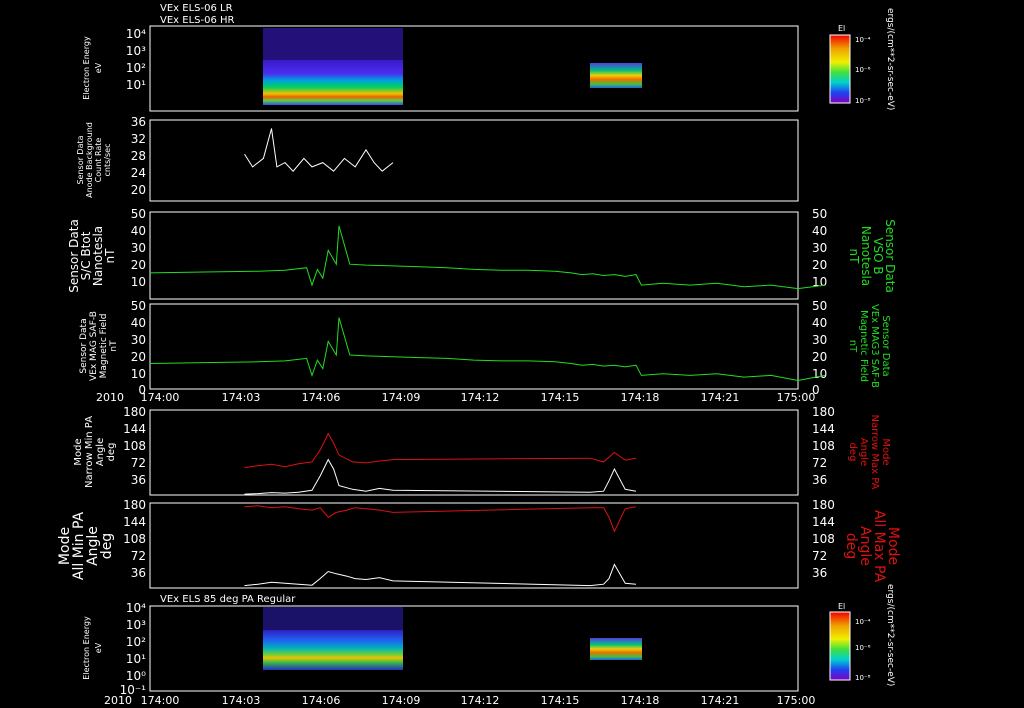  I want to click on panel-1-frame, so click(474, 68).